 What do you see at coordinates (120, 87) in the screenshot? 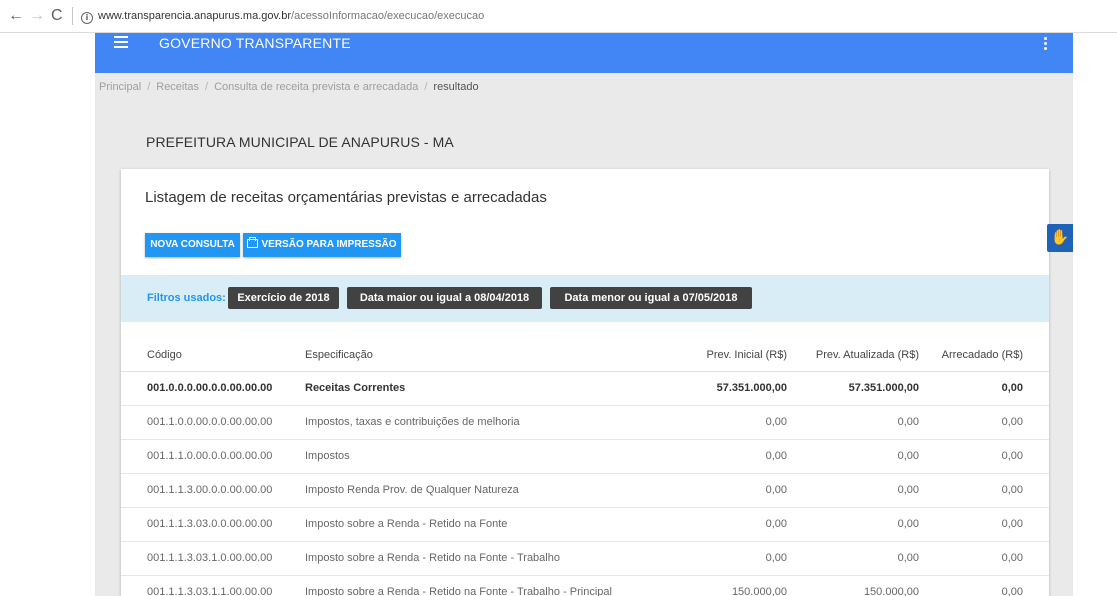
I see `breadcrumb-principal: Principal` at bounding box center [120, 87].